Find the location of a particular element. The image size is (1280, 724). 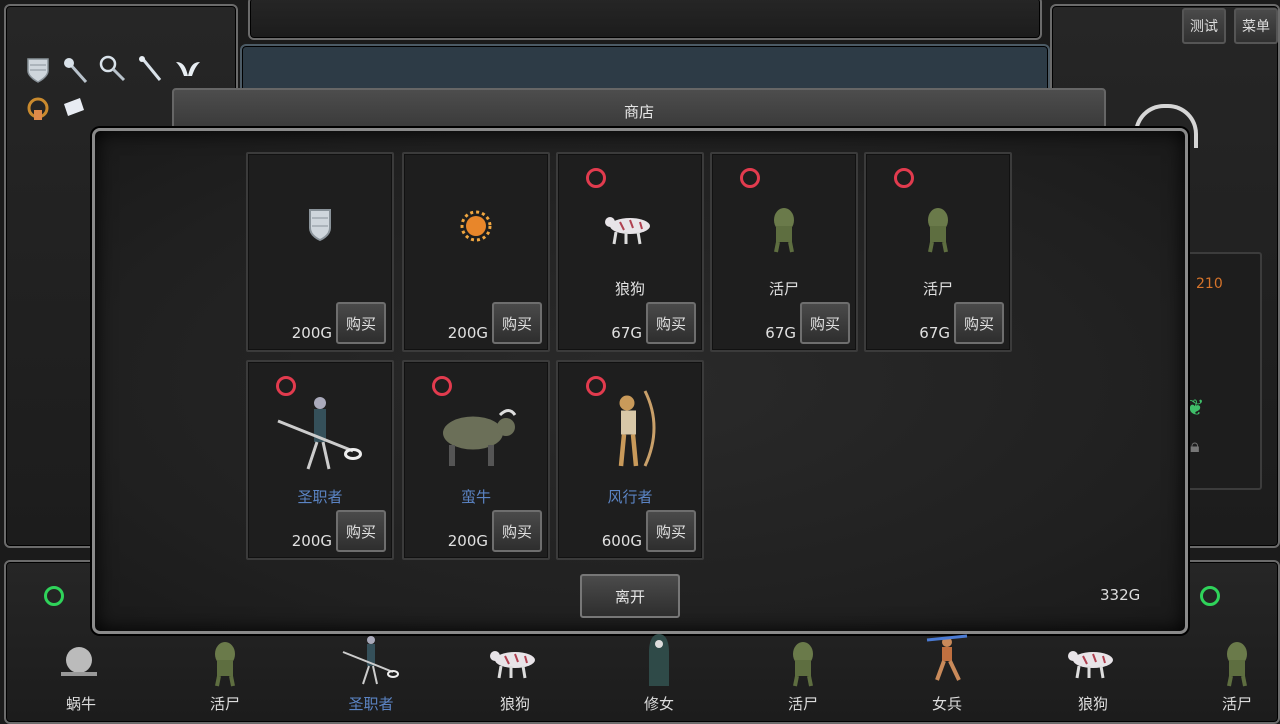

shop-item-name: 狼狗 is located at coordinates (629, 289).